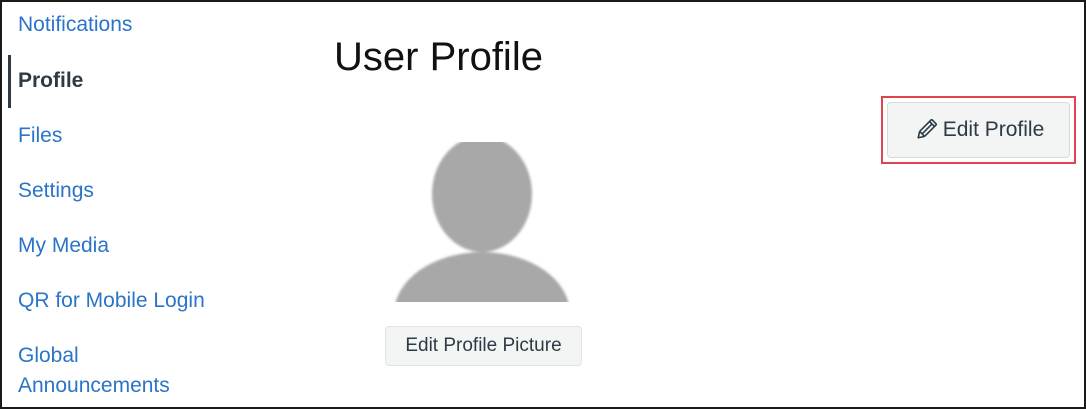 This screenshot has width=1086, height=409. What do you see at coordinates (94, 371) in the screenshot?
I see `sidebar-item-global-announcements: Global Announcements` at bounding box center [94, 371].